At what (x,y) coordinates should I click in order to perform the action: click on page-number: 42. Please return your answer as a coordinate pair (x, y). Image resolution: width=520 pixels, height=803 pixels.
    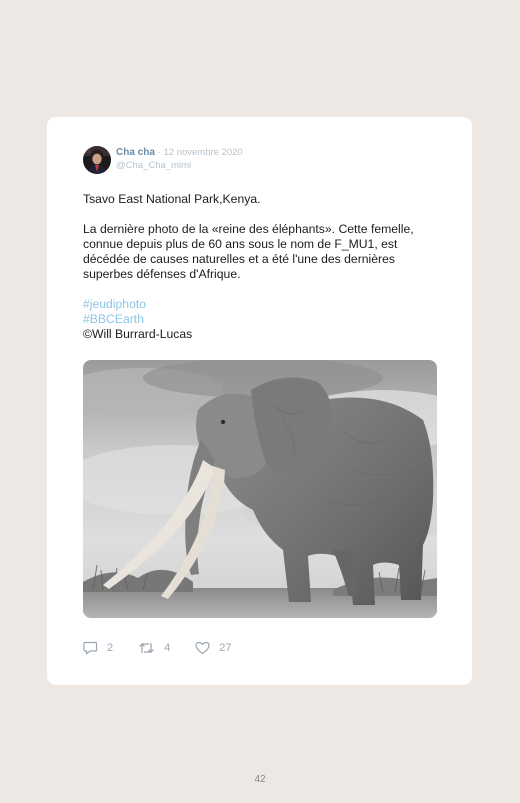
    Looking at the image, I should click on (260, 779).